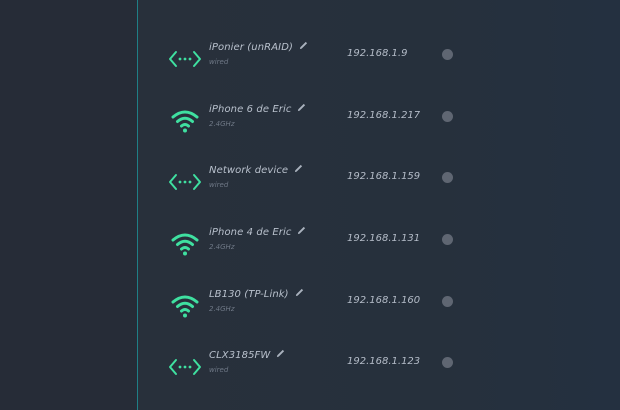  I want to click on list-item: iPonier (unRAID) wired 192.168.1.9, so click(379, 62).